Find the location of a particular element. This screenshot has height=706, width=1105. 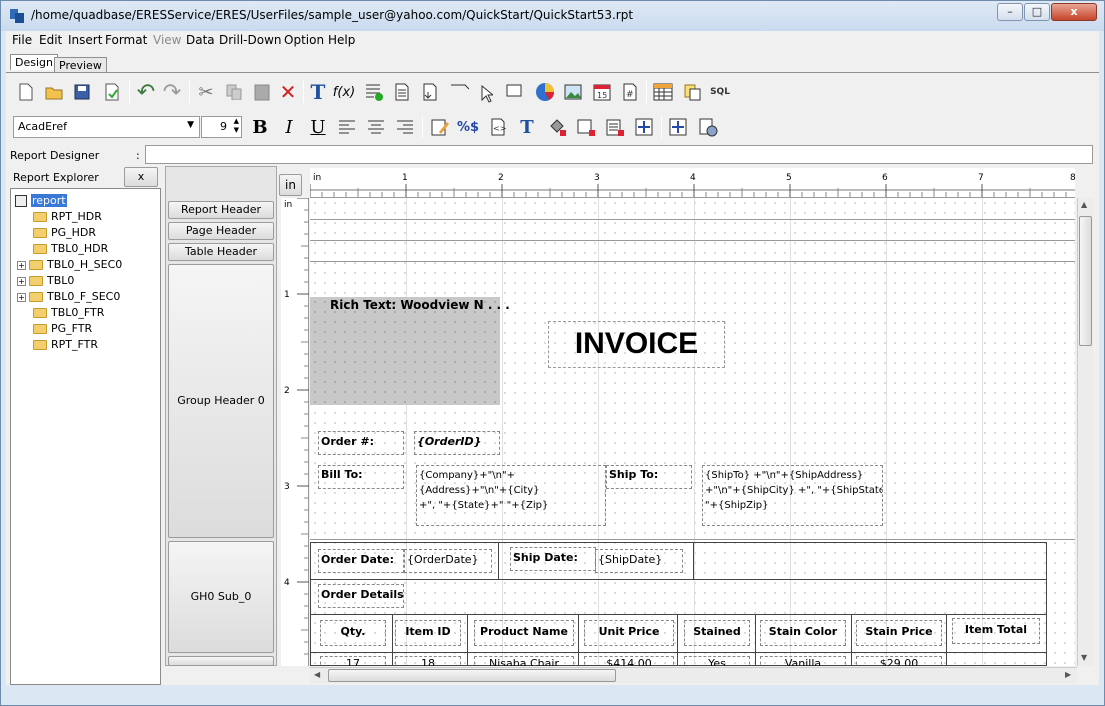

format-number-icon: %$ is located at coordinates (468, 127).